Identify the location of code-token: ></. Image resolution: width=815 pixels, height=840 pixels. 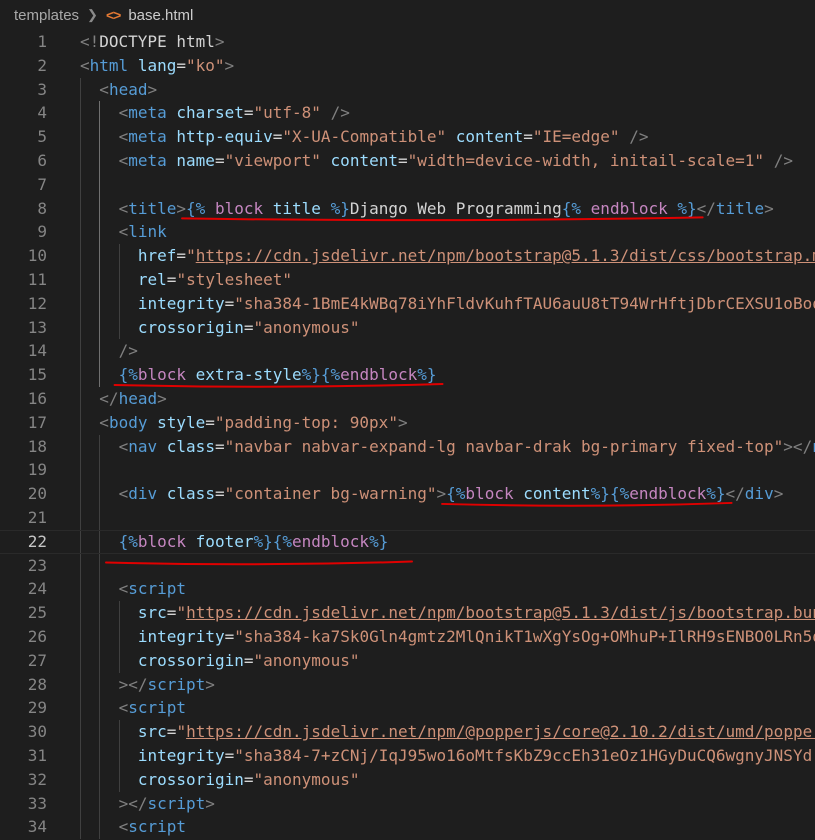
(133, 803).